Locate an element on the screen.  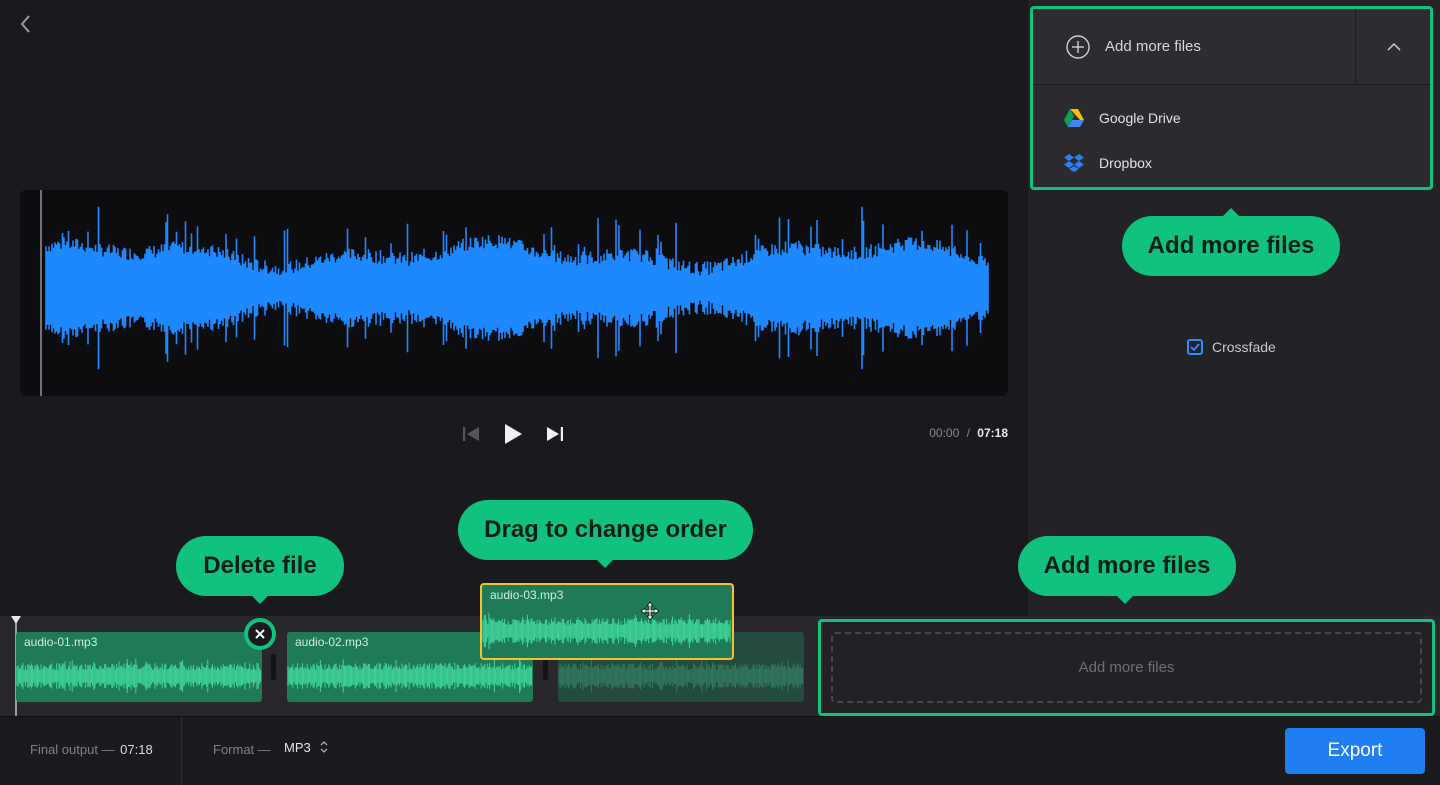
final-output-label: Final output — is located at coordinates (72, 749).